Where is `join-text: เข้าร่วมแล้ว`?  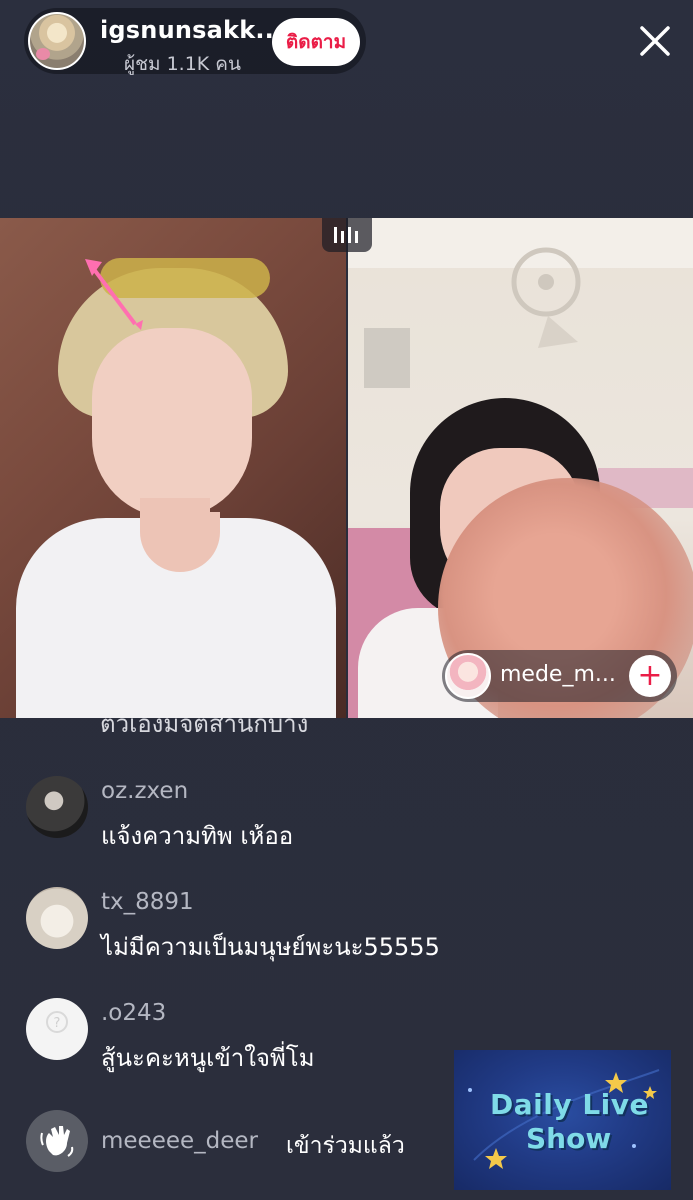
join-text: เข้าร่วมแล้ว is located at coordinates (345, 1146).